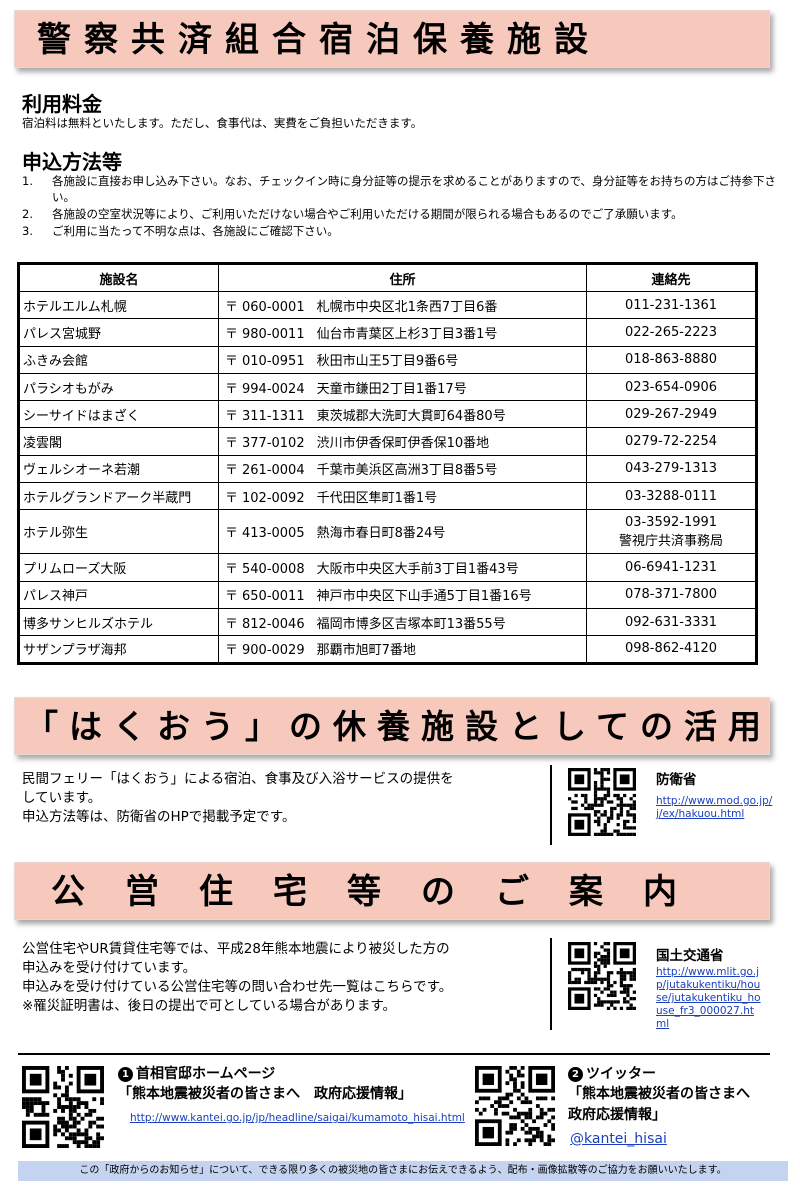  I want to click on list-item: 3. ご利用に当たって不明な点は、各施設にご確認下さい。, so click(402, 231).